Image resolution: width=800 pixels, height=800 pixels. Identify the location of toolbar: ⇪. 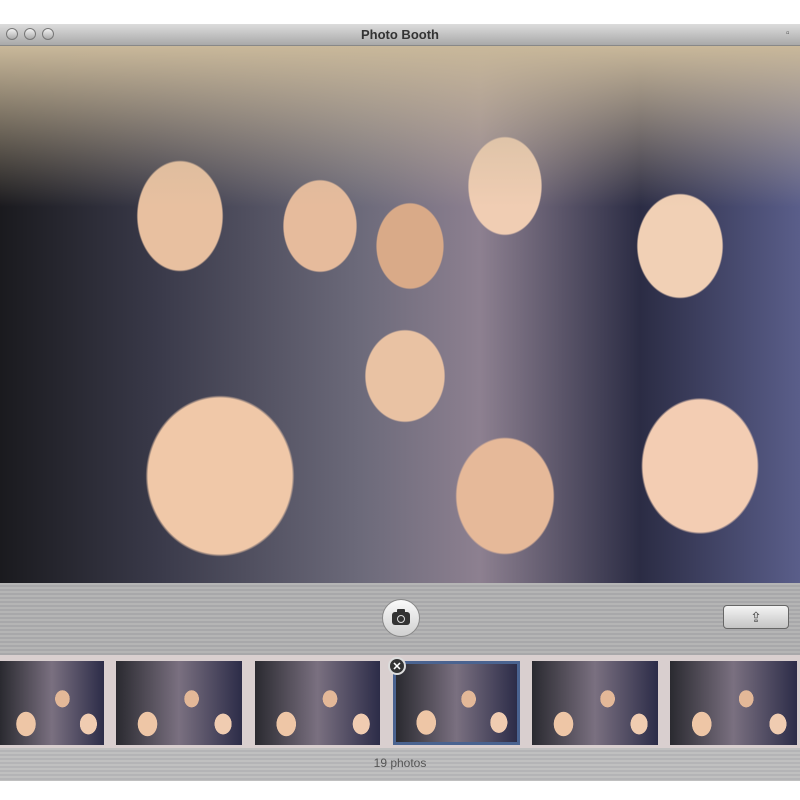
(400, 619).